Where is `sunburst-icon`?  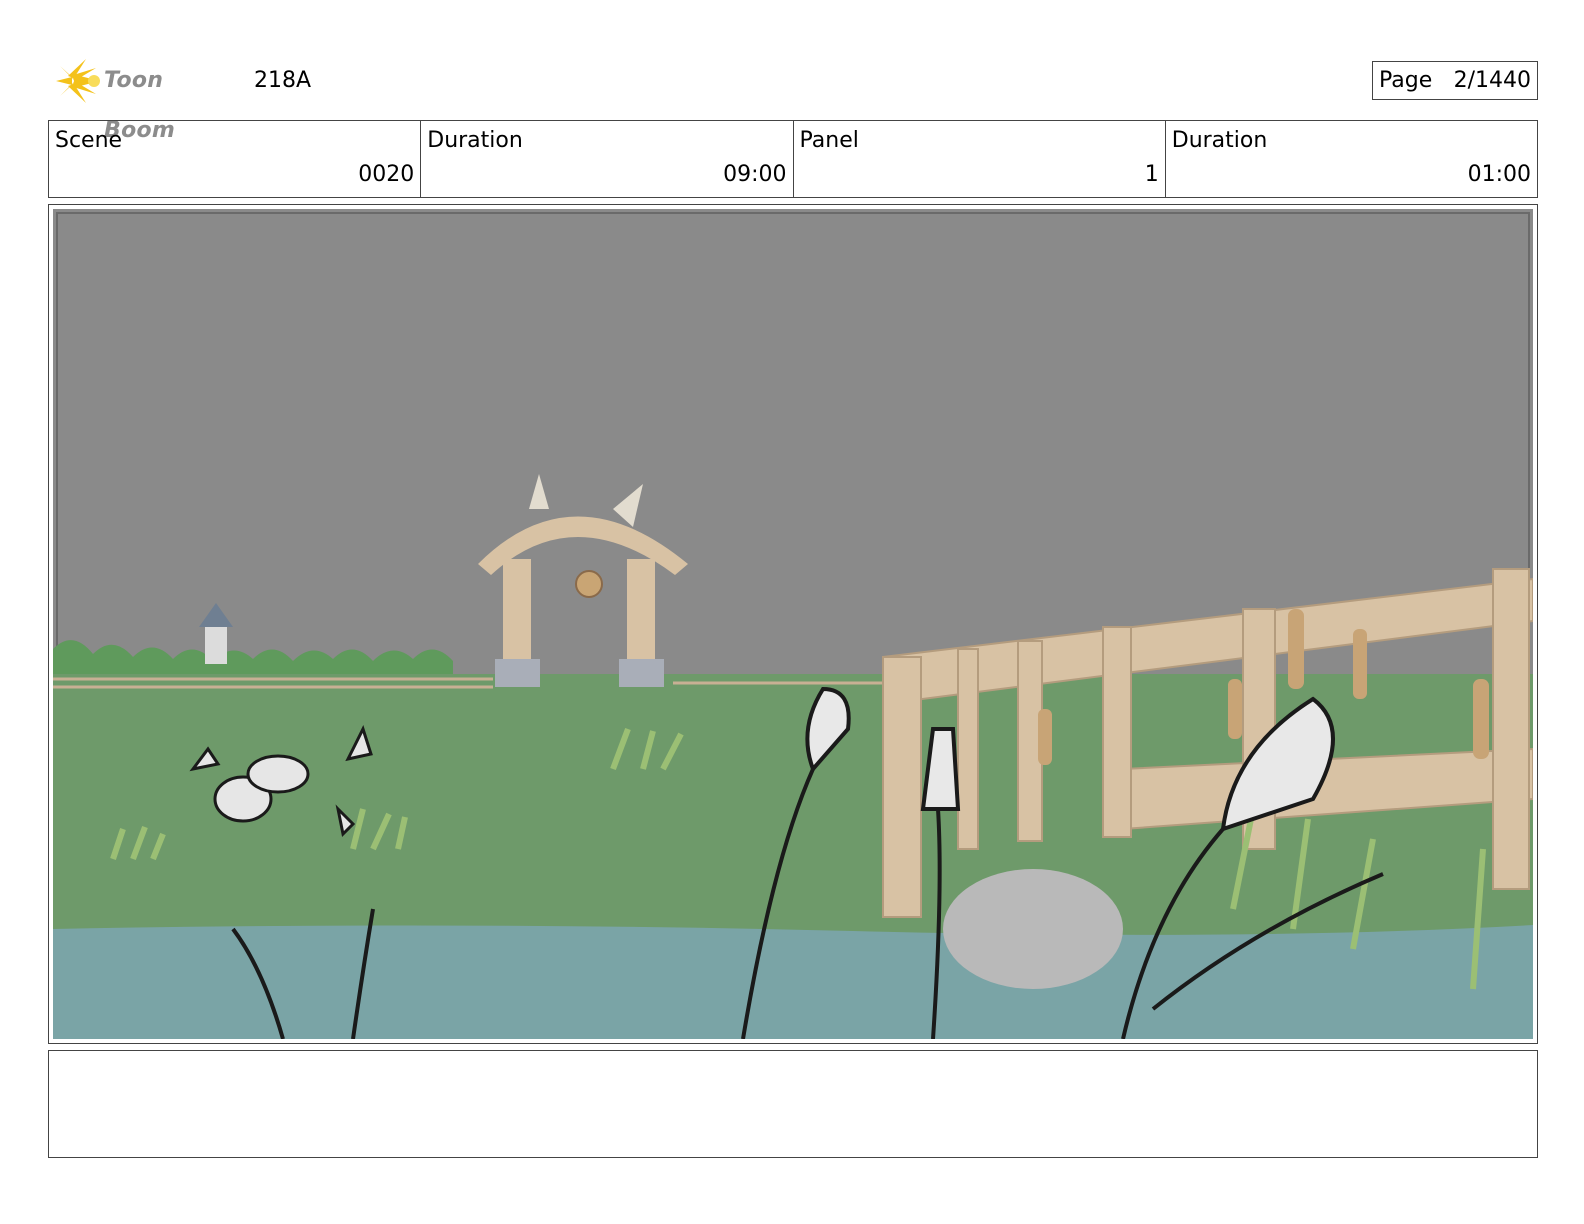 sunburst-icon is located at coordinates (78, 81).